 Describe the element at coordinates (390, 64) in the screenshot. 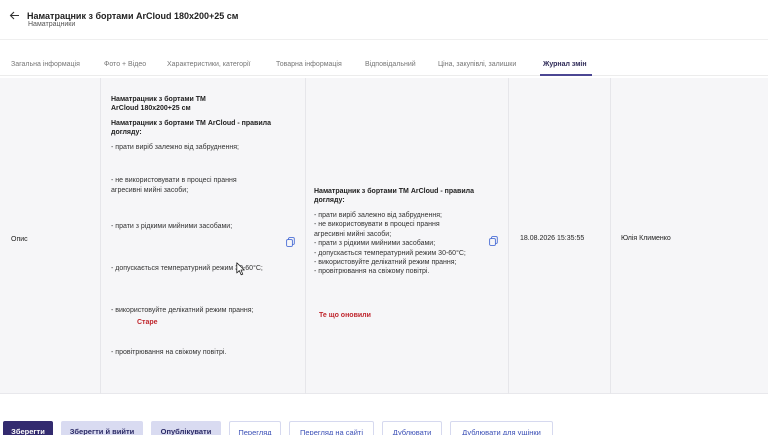

I see `tab-responsible: Відповідальний` at that location.